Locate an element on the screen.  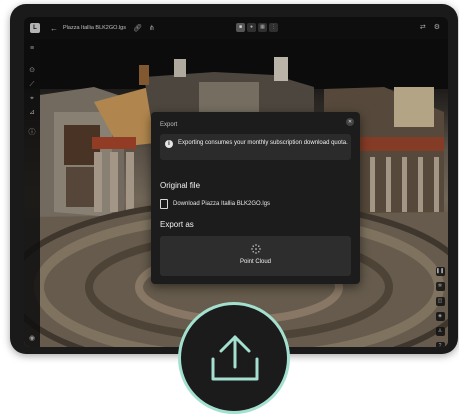
point-cloud-export-option: Point Cloud is located at coordinates (255, 256).